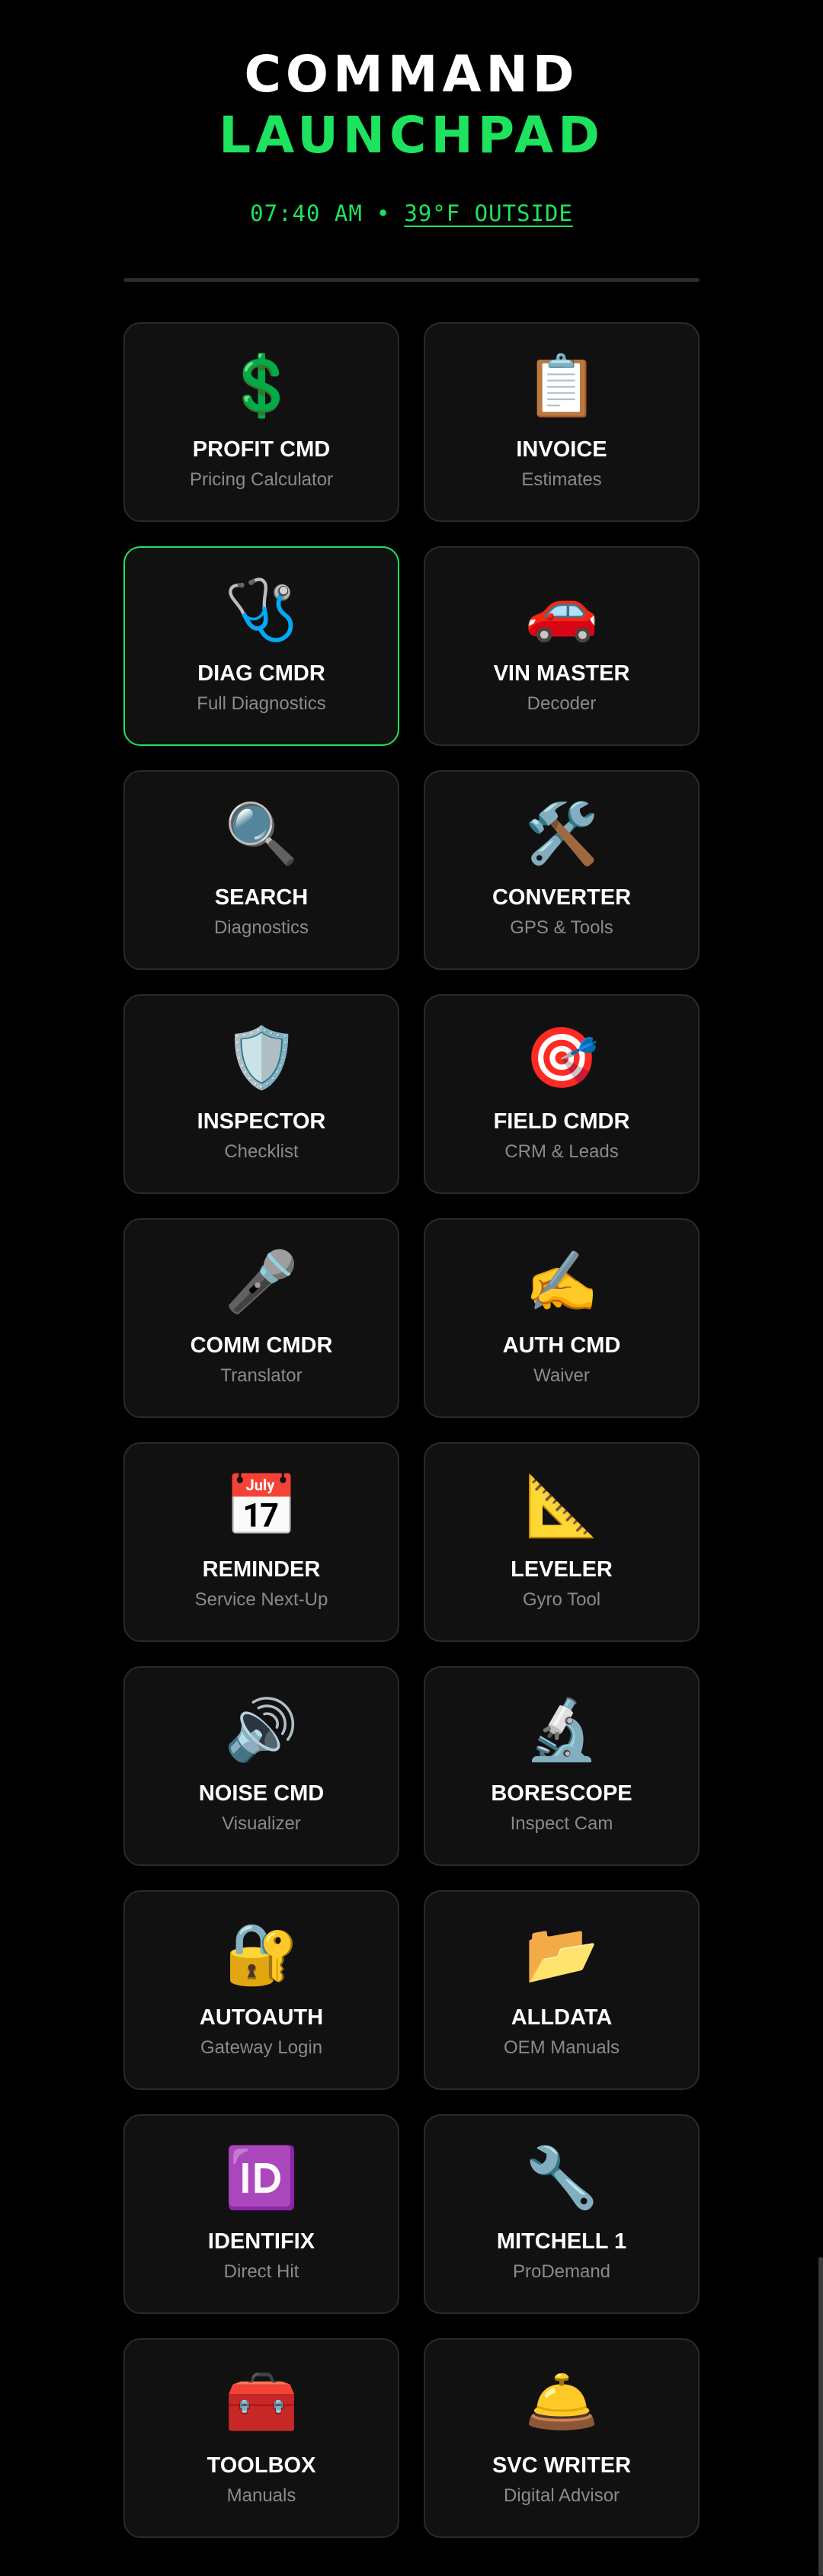  I want to click on target-icon: 🎯, so click(561, 1058).